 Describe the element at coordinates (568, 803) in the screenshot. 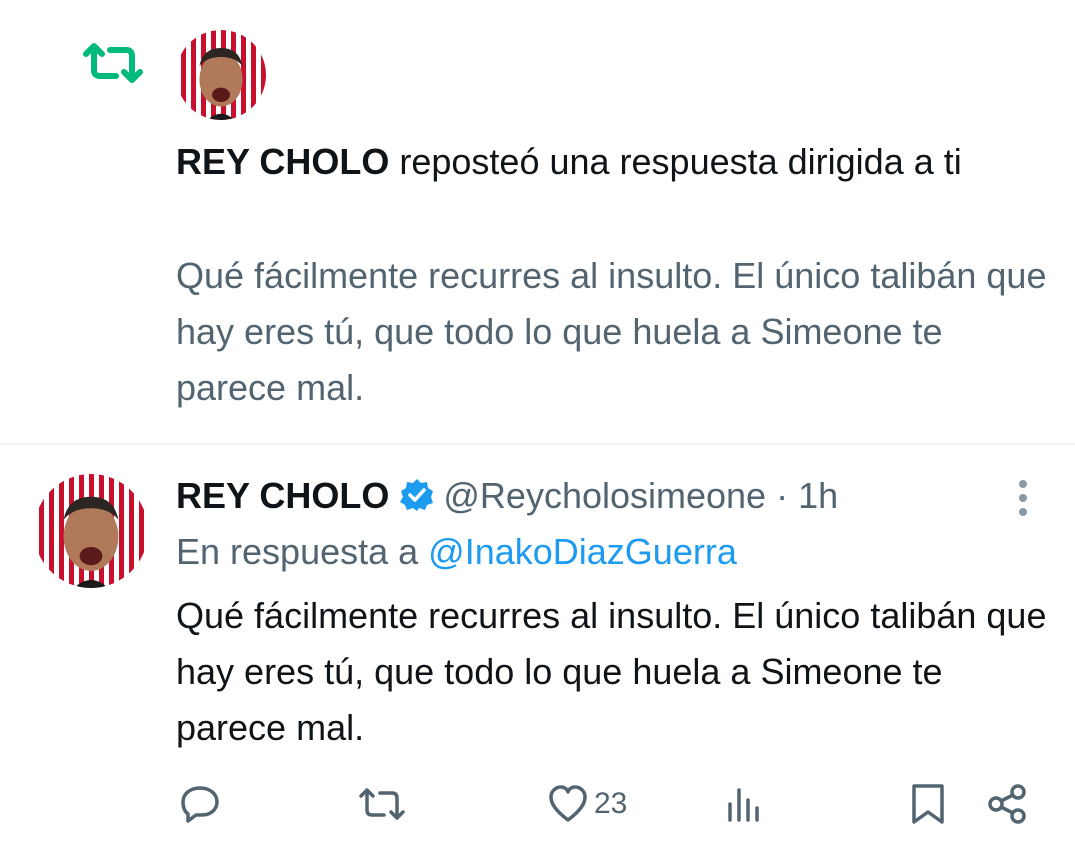

I see `heart-icon` at that location.